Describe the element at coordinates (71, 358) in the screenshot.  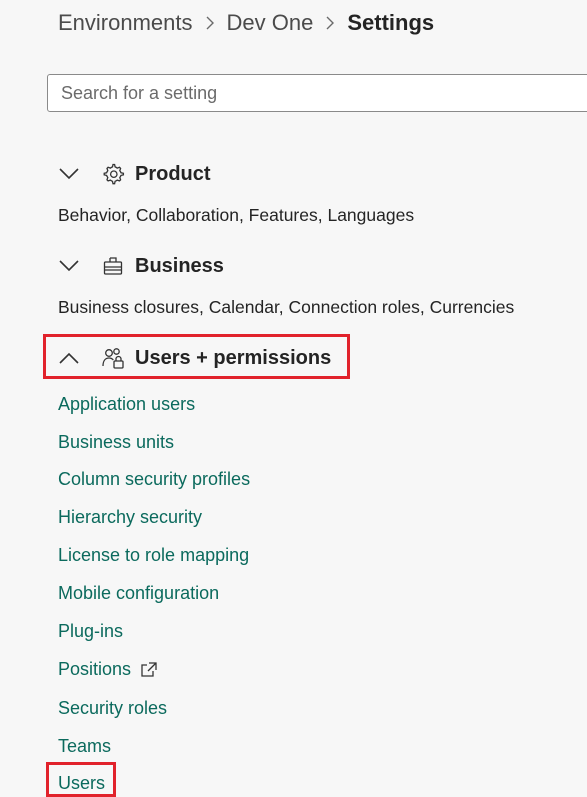
I see `chevron-up-icon` at that location.